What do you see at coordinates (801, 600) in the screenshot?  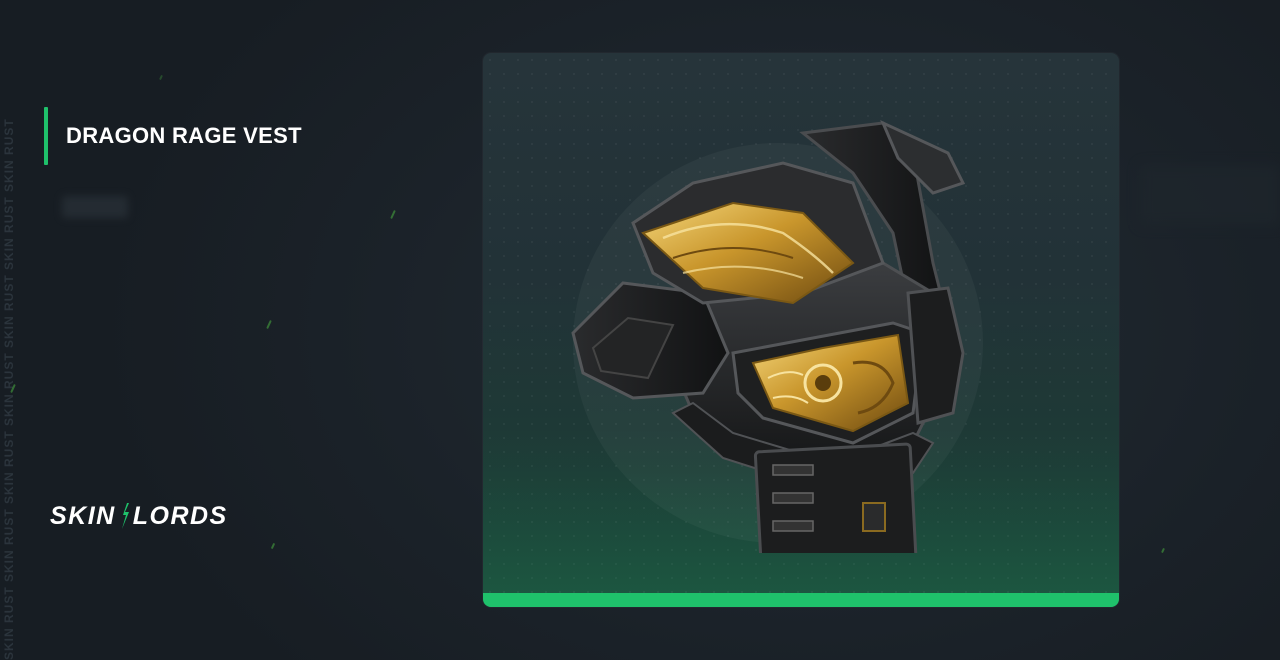 I see `card-accent-bar` at bounding box center [801, 600].